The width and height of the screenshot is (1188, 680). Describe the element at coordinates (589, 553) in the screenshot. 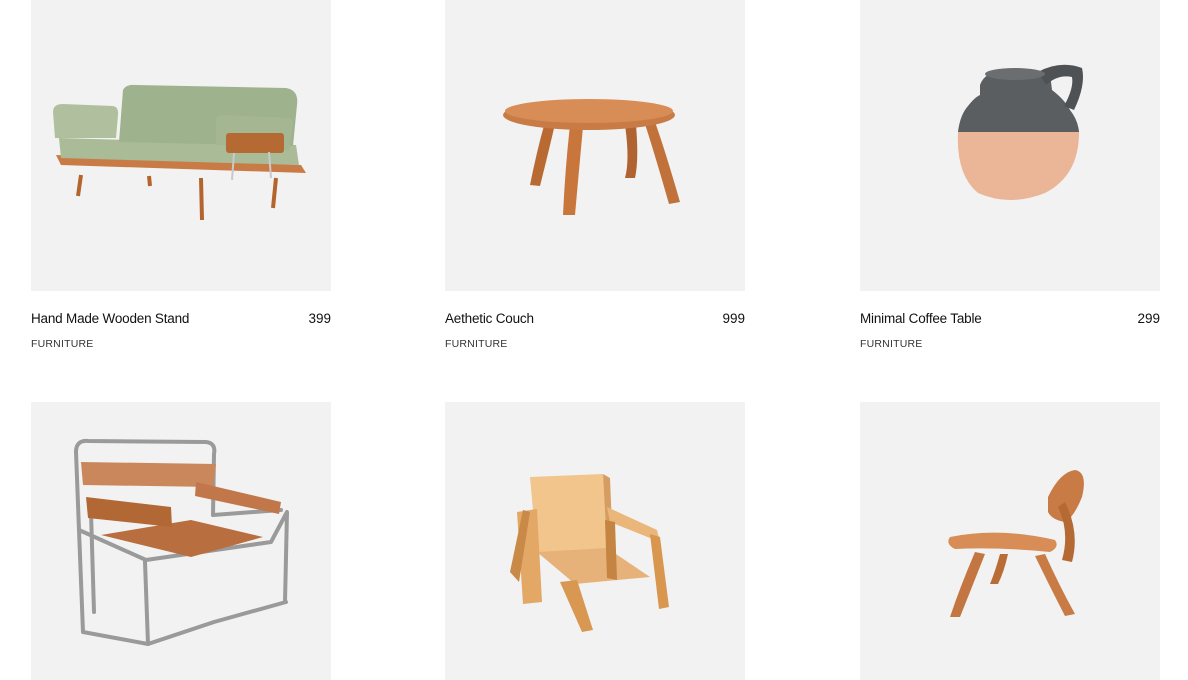

I see `wood-armchair-icon` at that location.